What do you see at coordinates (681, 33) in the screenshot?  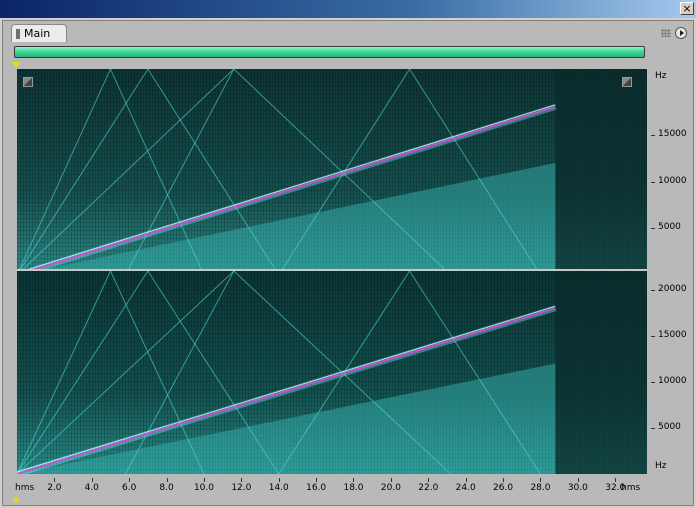 I see `panel-menu-button` at bounding box center [681, 33].